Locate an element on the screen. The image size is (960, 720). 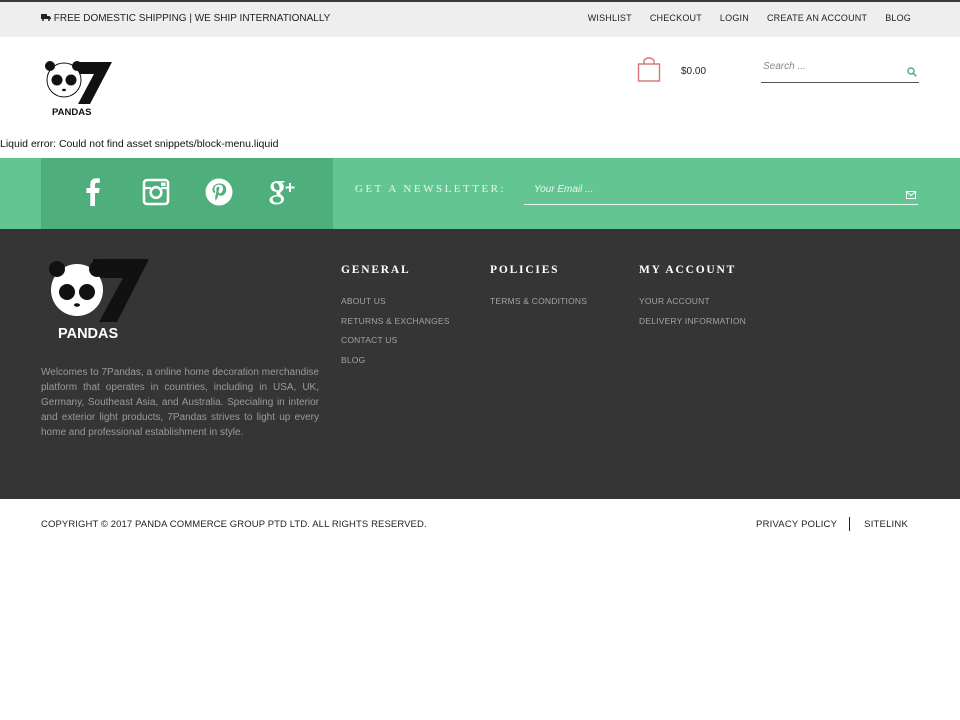
mail-icon is located at coordinates (911, 192).